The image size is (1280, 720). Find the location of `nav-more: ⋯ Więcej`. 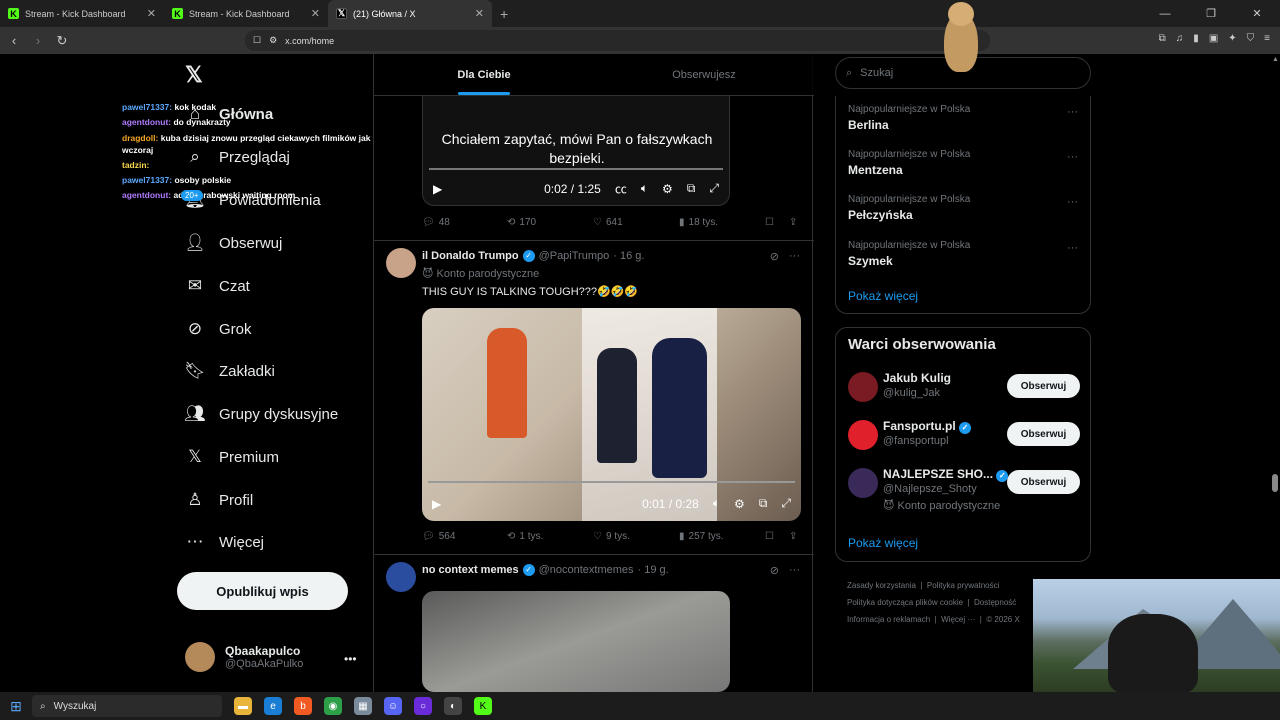

nav-more: ⋯ Więcej is located at coordinates (225, 542).